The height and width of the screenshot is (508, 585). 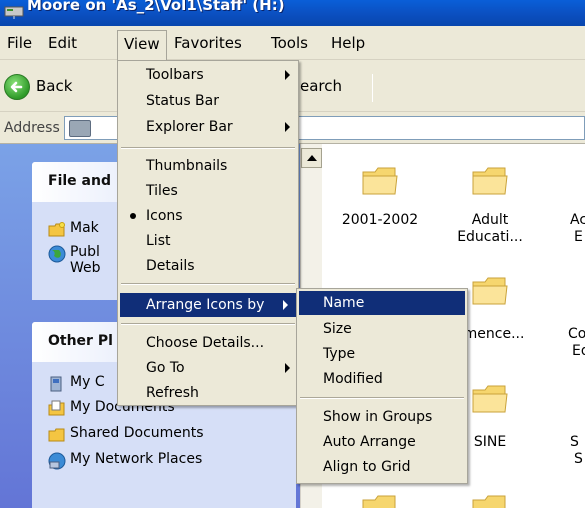 What do you see at coordinates (348, 44) in the screenshot?
I see `menu-help: Help` at bounding box center [348, 44].